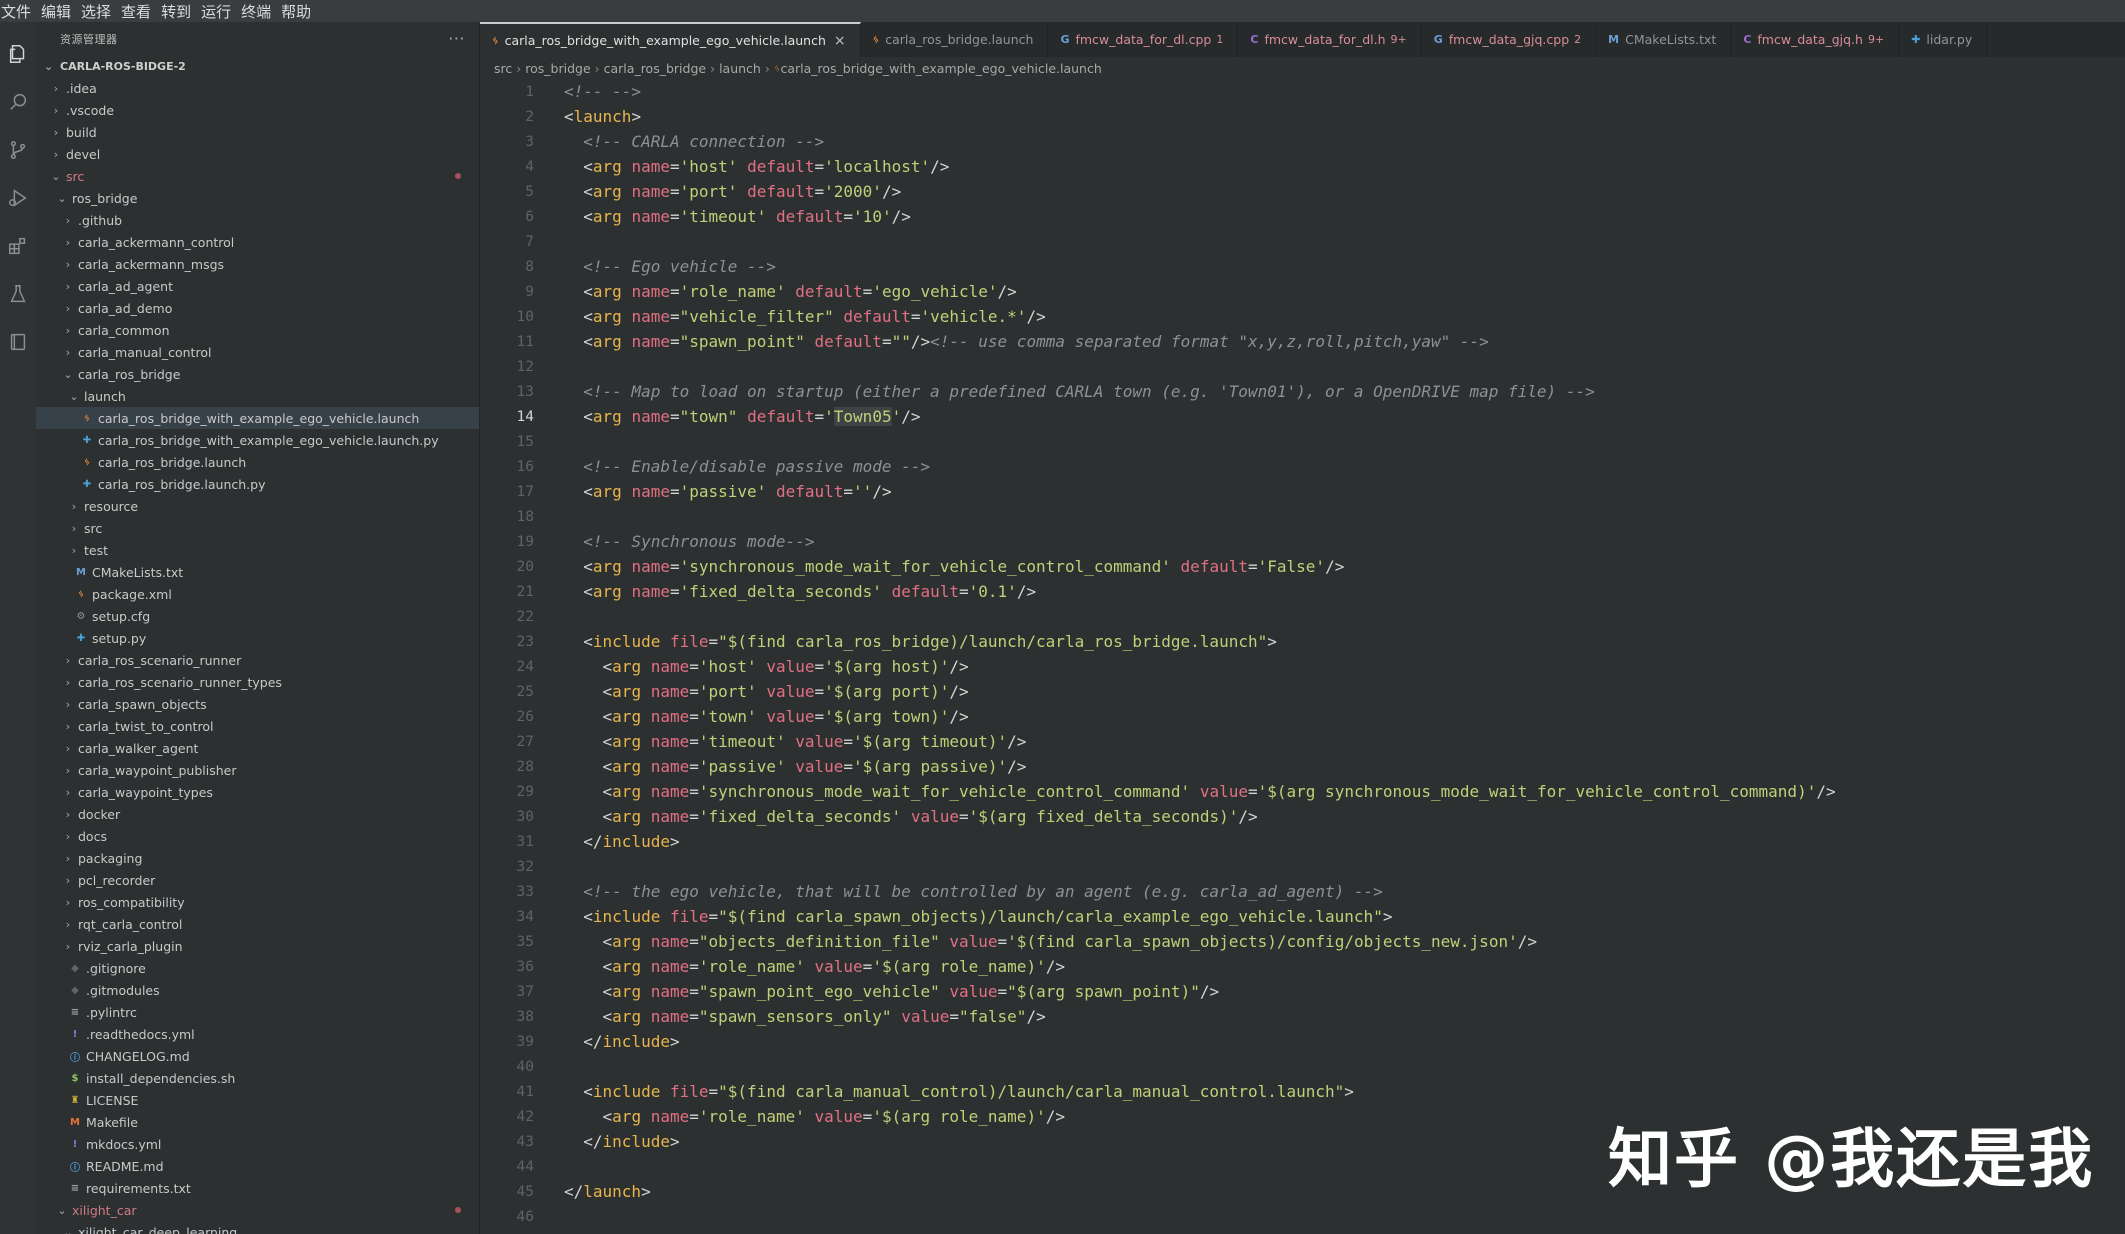 The width and height of the screenshot is (2125, 1234). I want to click on tree-item: ◆ .gitmodules, so click(257, 990).